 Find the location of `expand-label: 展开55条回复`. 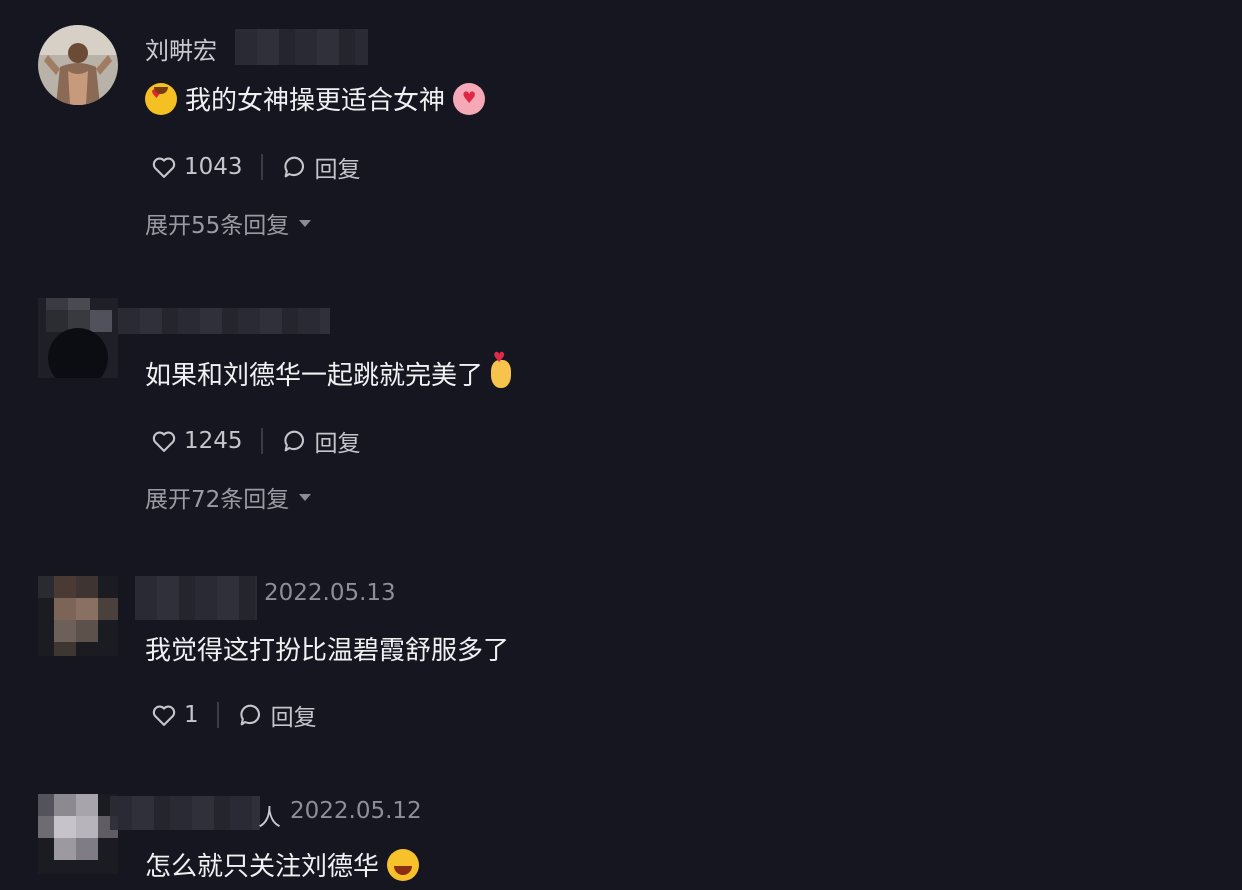

expand-label: 展开55条回复 is located at coordinates (217, 226).